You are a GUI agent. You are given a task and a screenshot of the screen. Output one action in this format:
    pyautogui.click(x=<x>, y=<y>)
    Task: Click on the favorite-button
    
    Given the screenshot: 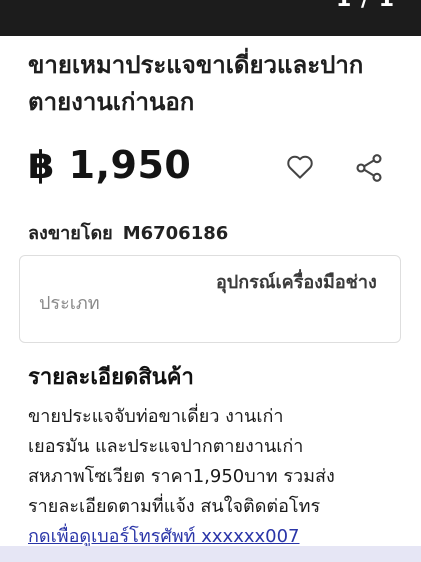 What is the action you would take?
    pyautogui.click(x=300, y=167)
    